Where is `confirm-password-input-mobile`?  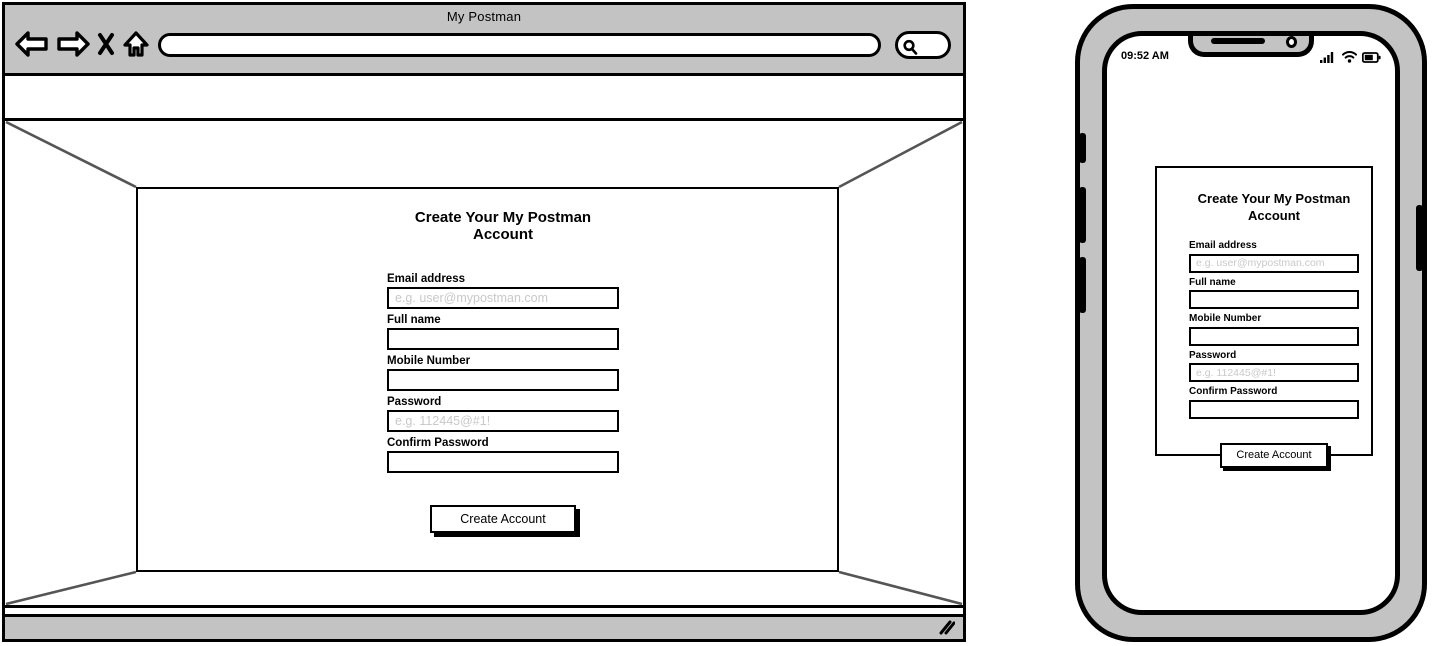 confirm-password-input-mobile is located at coordinates (1274, 409).